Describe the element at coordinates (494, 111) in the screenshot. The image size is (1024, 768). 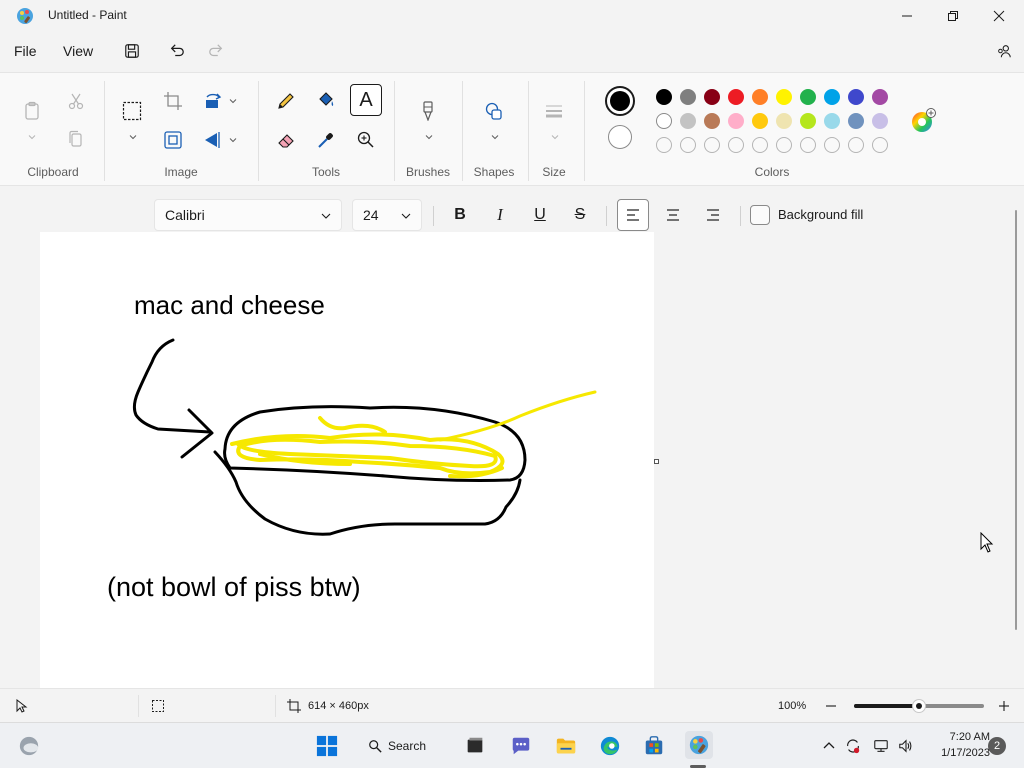
I see `shapes-button` at that location.